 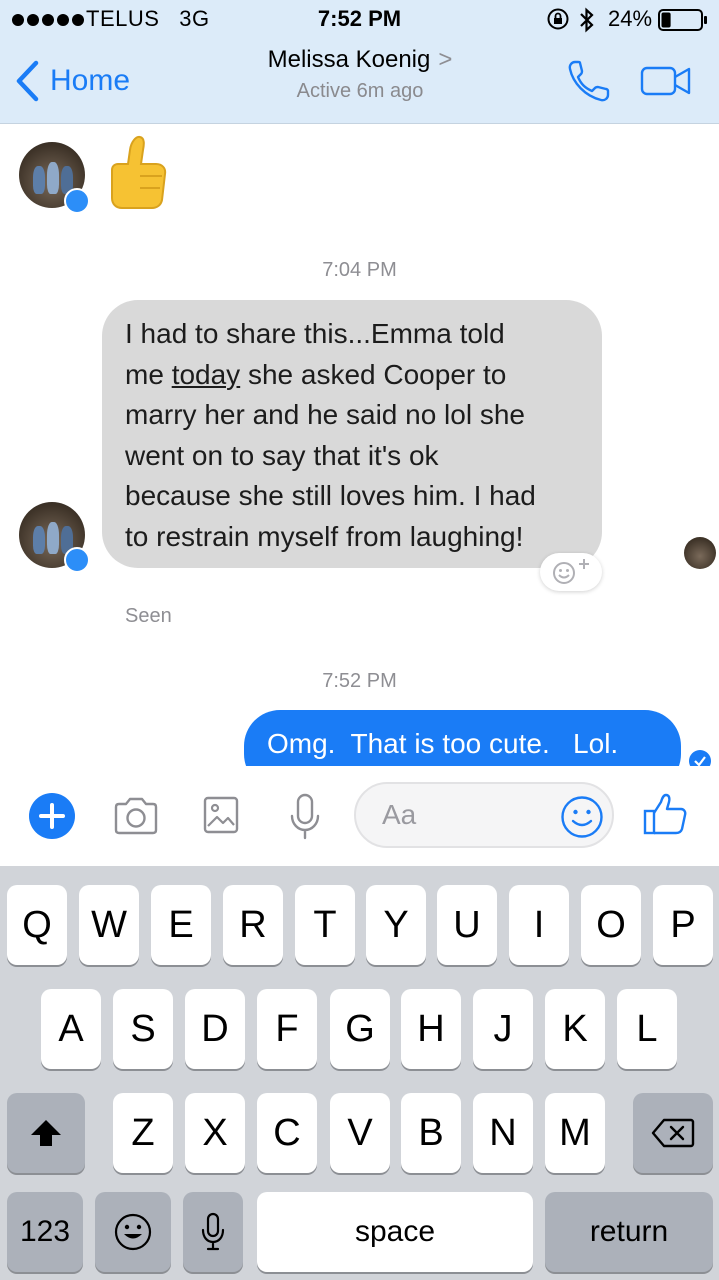 What do you see at coordinates (52, 816) in the screenshot?
I see `plus-icon` at bounding box center [52, 816].